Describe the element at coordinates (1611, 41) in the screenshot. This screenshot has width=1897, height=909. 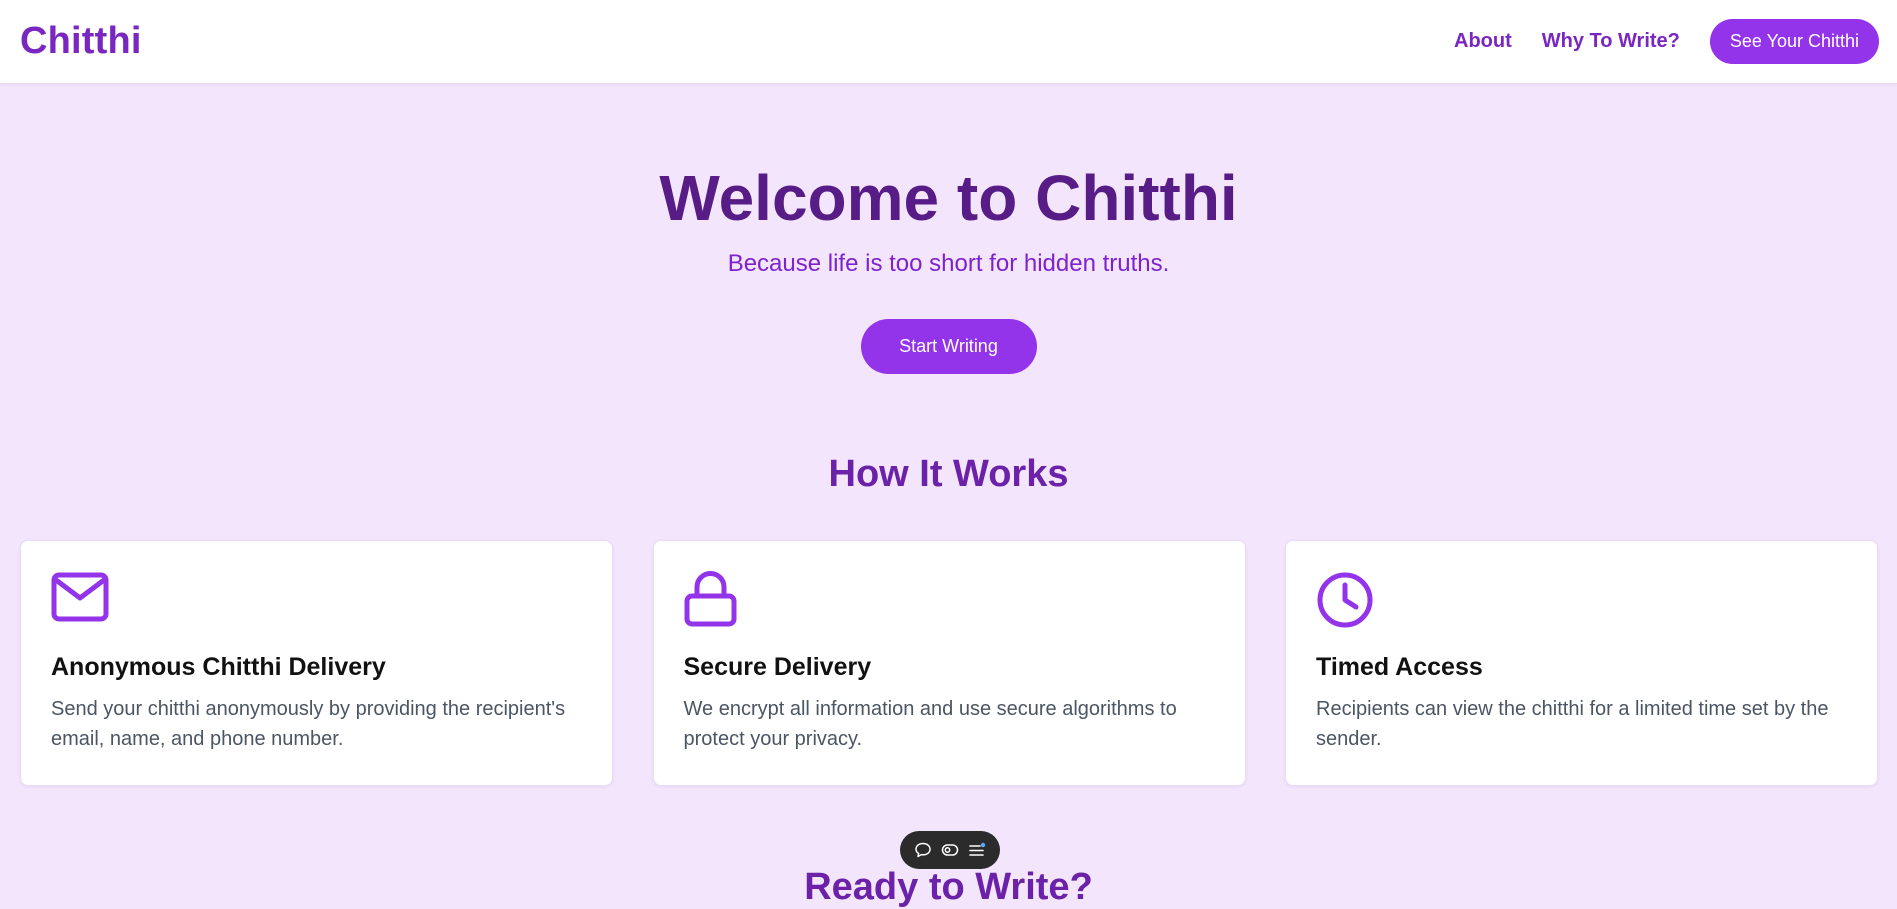
I see `nav-link-why-to-write: Why To Write?` at that location.